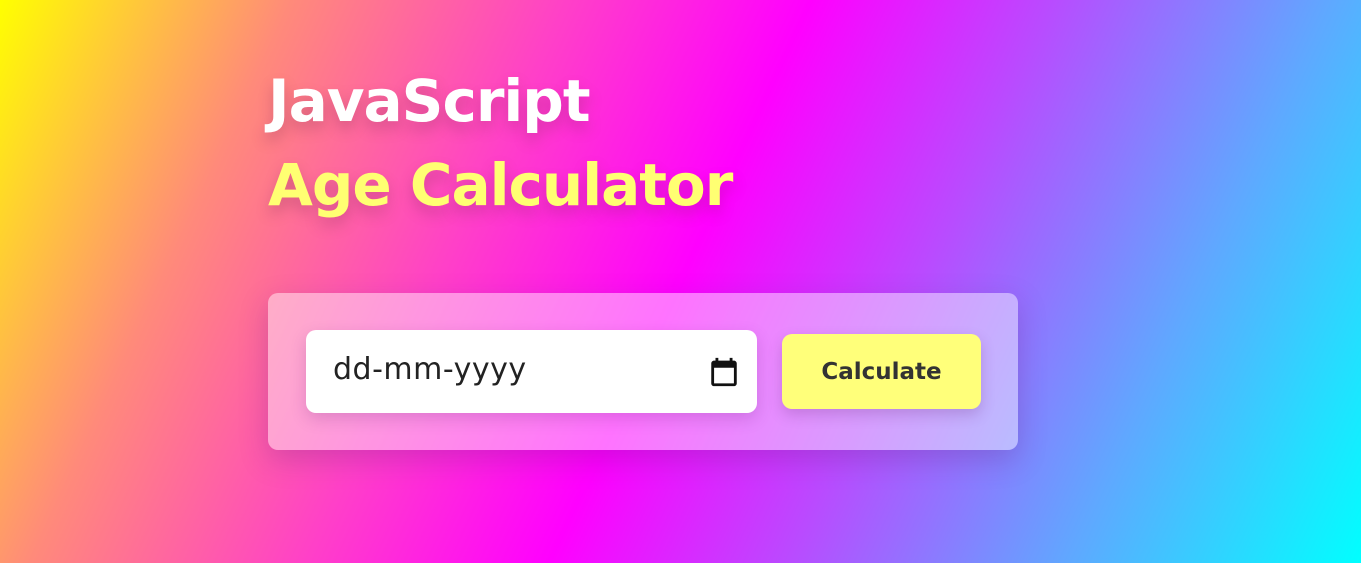  I want to click on title-age-calculator: Age Calculator, so click(500, 185).